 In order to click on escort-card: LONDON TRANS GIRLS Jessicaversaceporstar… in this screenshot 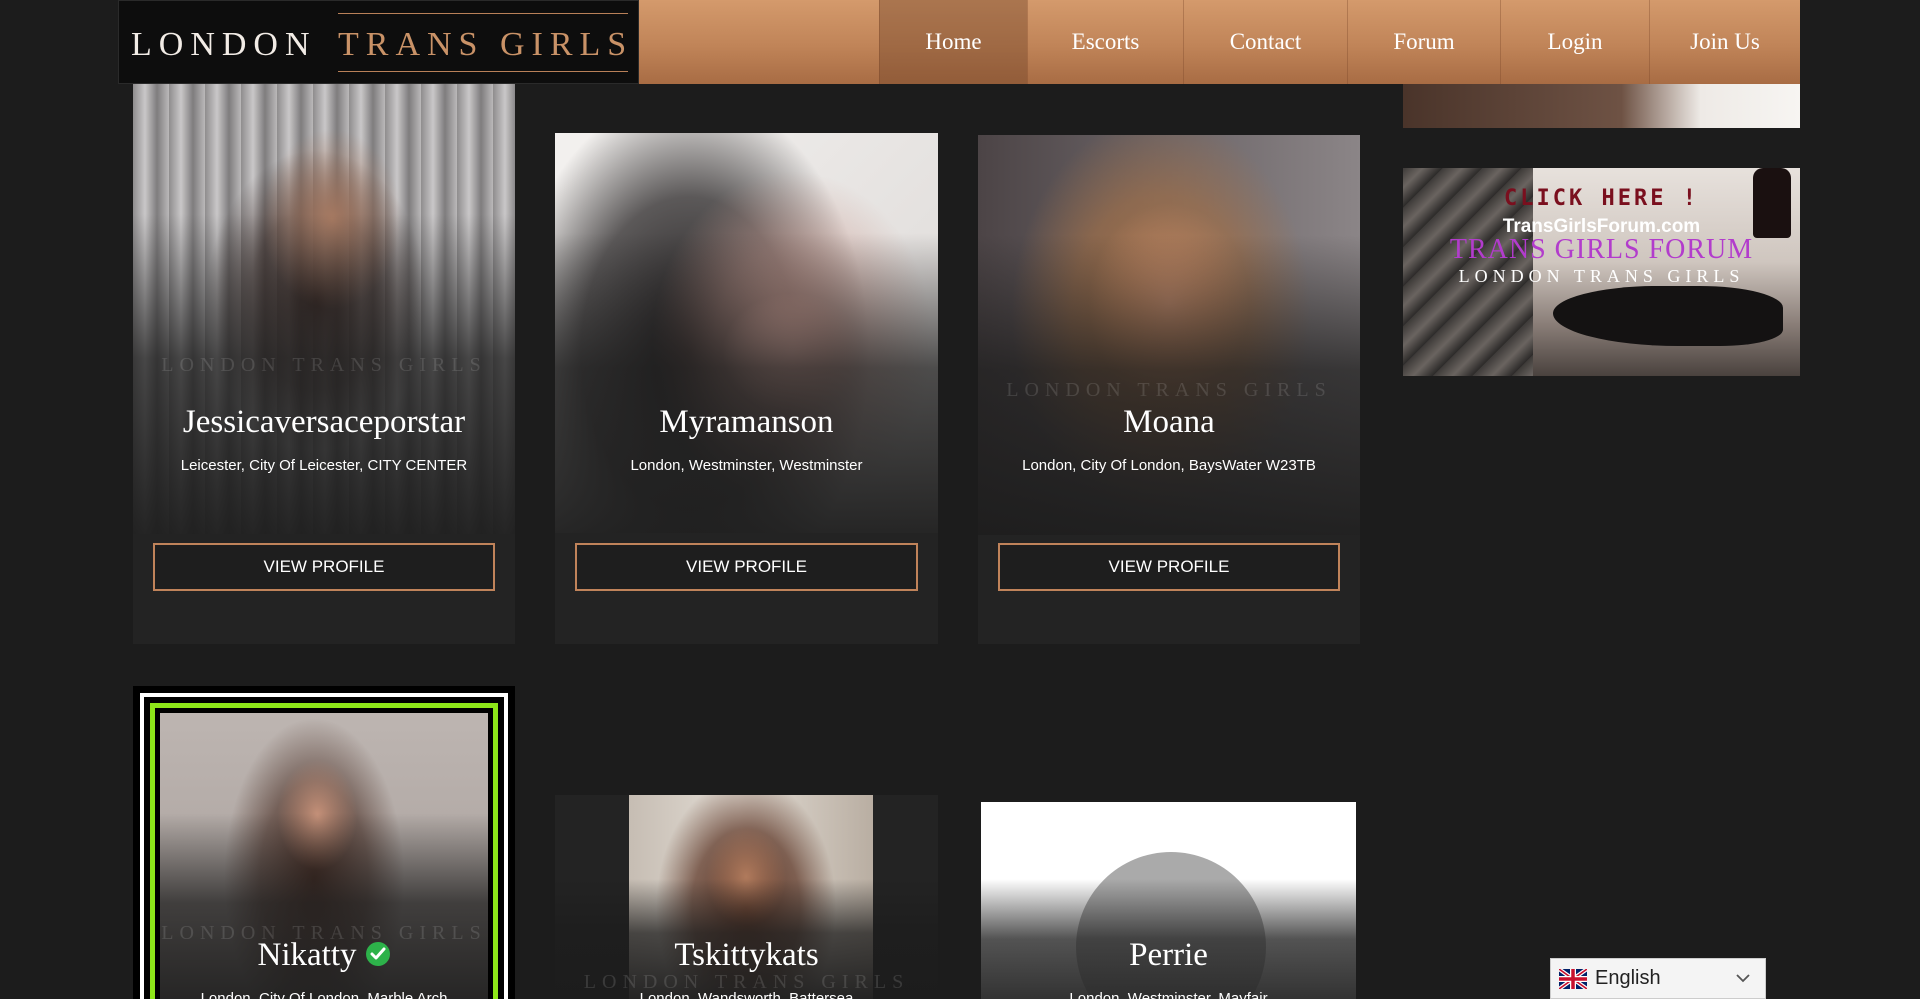, I will do `click(324, 364)`.